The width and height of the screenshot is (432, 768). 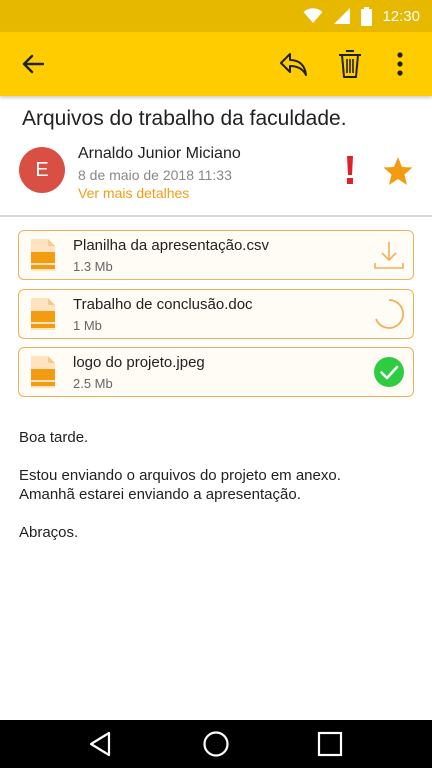 What do you see at coordinates (216, 16) in the screenshot?
I see `status-bar: 12:30` at bounding box center [216, 16].